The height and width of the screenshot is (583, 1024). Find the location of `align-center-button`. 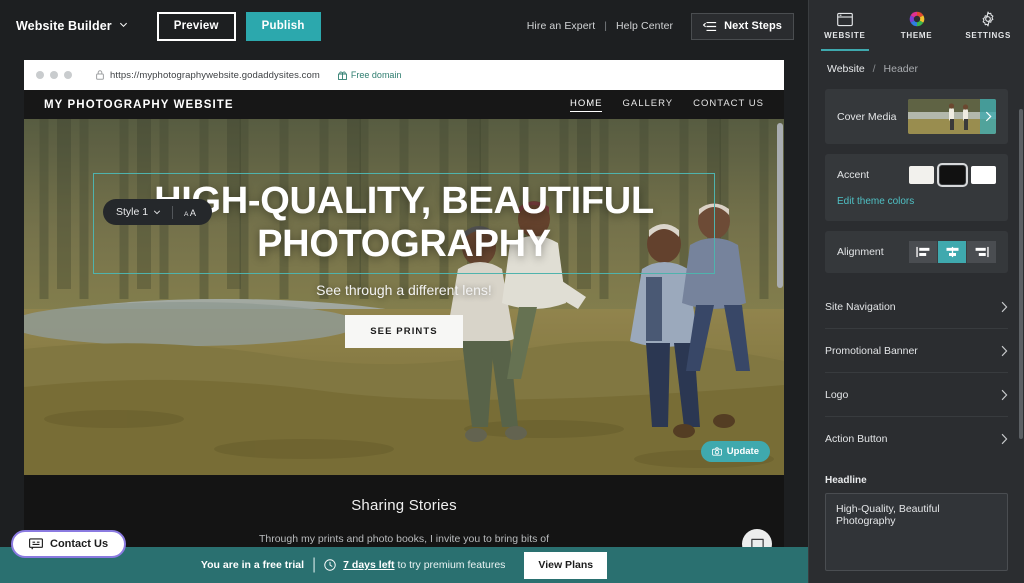

align-center-button is located at coordinates (952, 252).